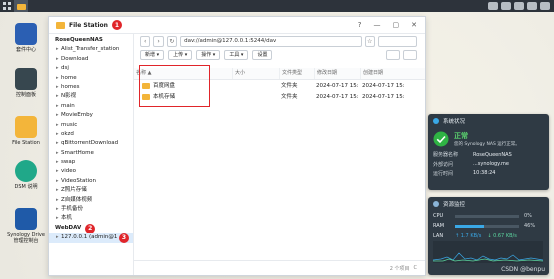 This screenshot has width=554, height=279. I want to click on back-button: ‹, so click(145, 41).